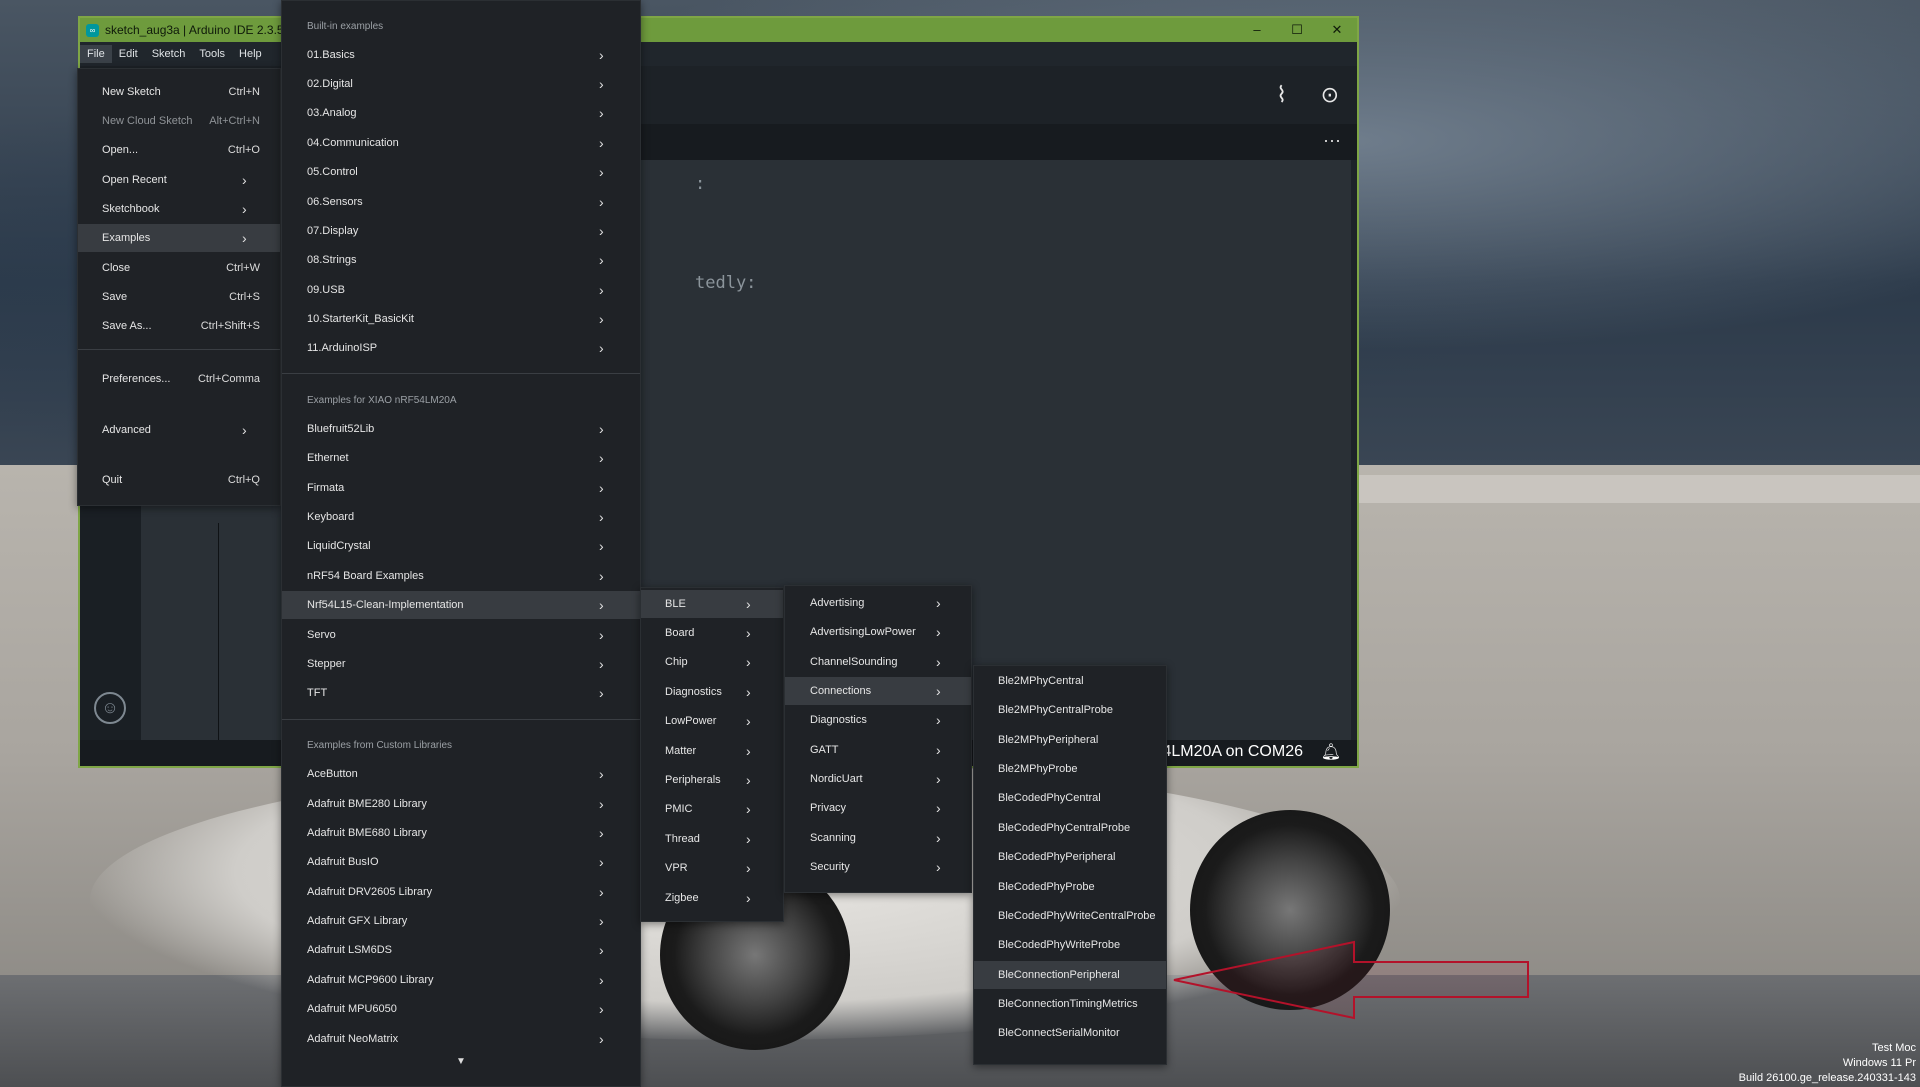 The image size is (1920, 1087). Describe the element at coordinates (1070, 798) in the screenshot. I see `menu-item-sketch: BleCodedPhyCentral` at that location.